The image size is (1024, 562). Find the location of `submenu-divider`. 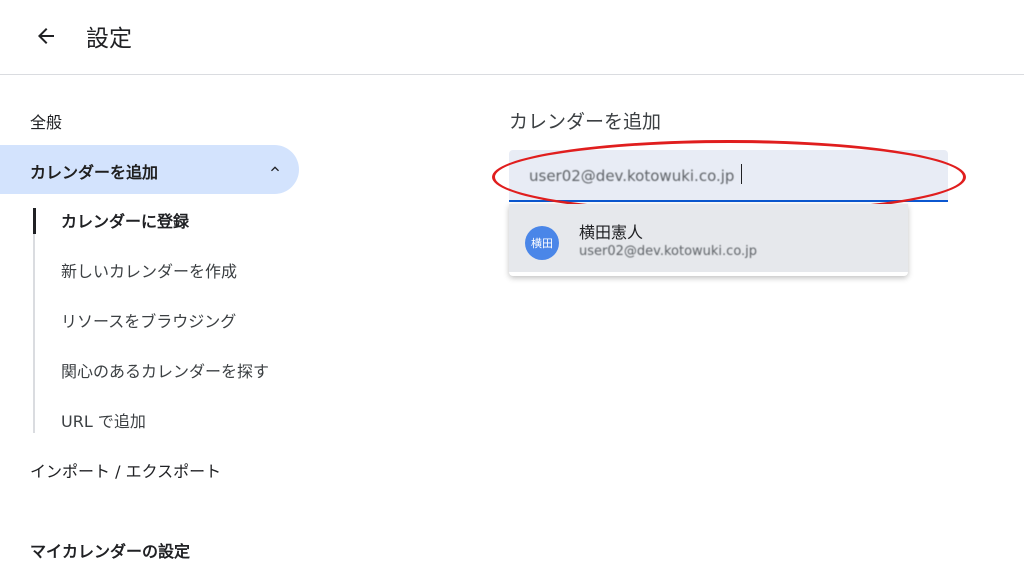

submenu-divider is located at coordinates (34, 320).